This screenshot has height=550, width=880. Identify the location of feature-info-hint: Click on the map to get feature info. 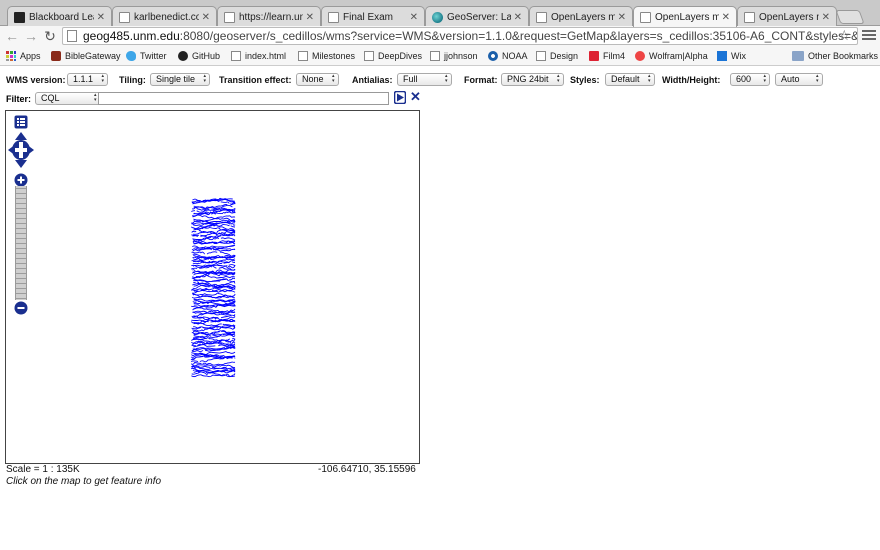
(84, 481).